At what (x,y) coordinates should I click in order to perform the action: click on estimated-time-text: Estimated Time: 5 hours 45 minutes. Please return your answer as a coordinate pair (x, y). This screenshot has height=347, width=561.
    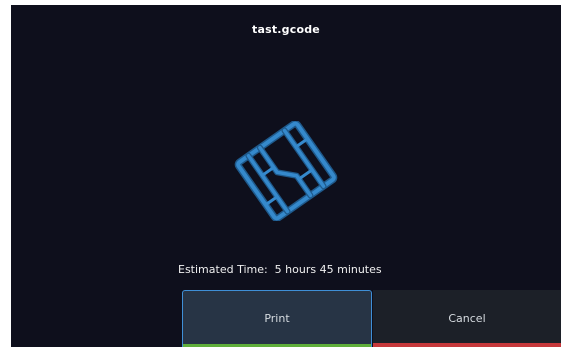
    Looking at the image, I should click on (280, 269).